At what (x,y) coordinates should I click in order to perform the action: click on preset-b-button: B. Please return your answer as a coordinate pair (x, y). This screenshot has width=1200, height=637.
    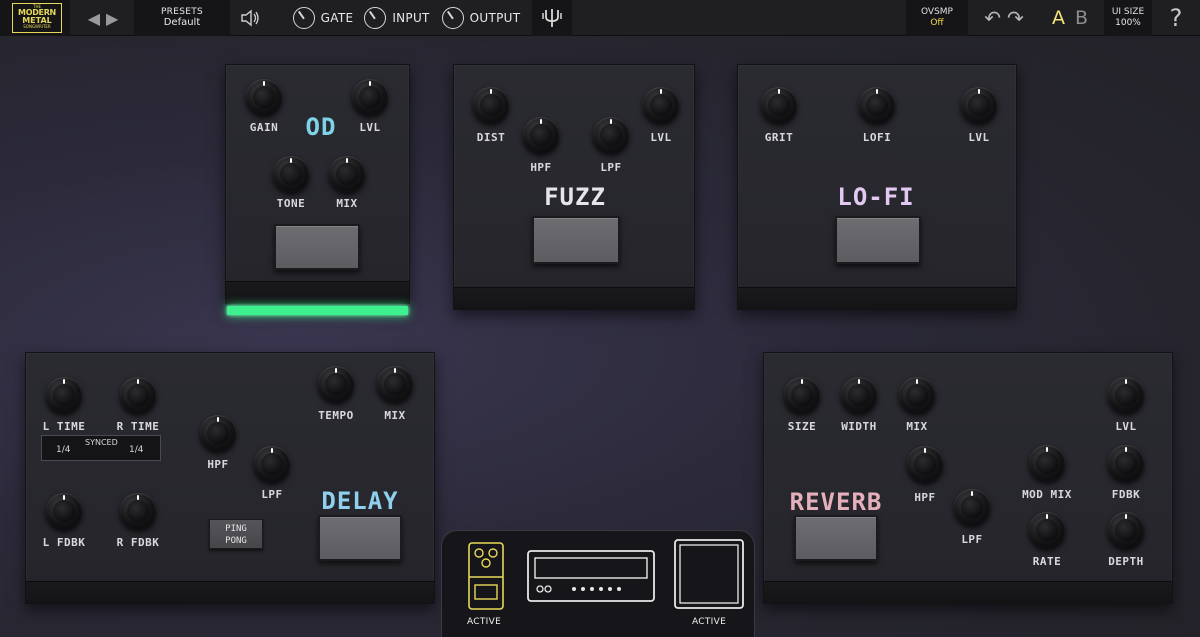
    Looking at the image, I should click on (1081, 18).